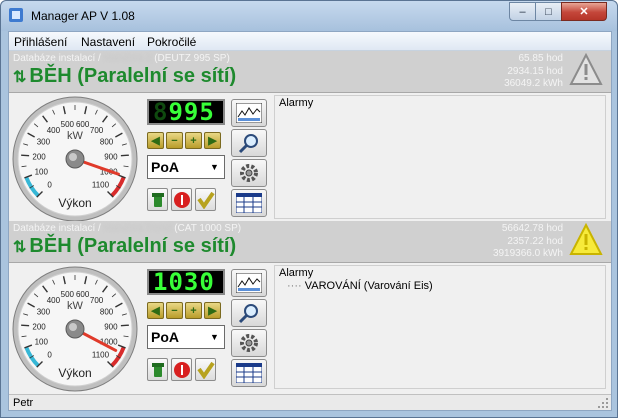 Image resolution: width=618 pixels, height=418 pixels. Describe the element at coordinates (535, 241) in the screenshot. I see `stat-hours-total: 2357.22 hod` at that location.